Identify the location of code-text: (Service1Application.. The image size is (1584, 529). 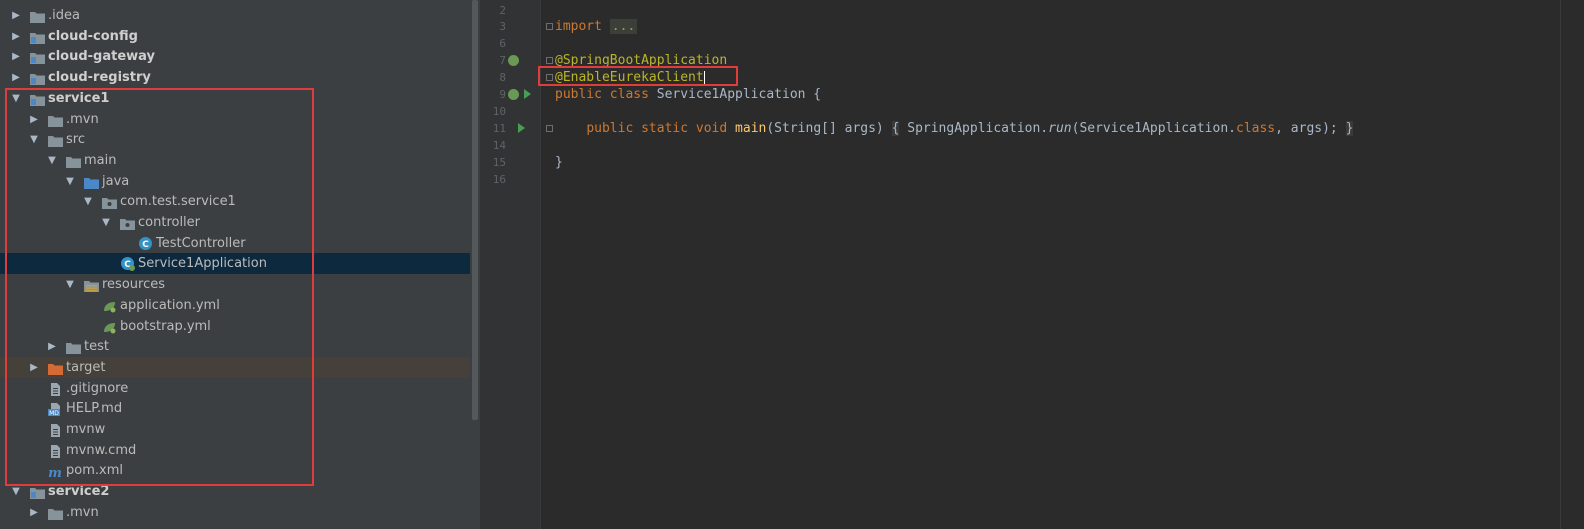
(1153, 128).